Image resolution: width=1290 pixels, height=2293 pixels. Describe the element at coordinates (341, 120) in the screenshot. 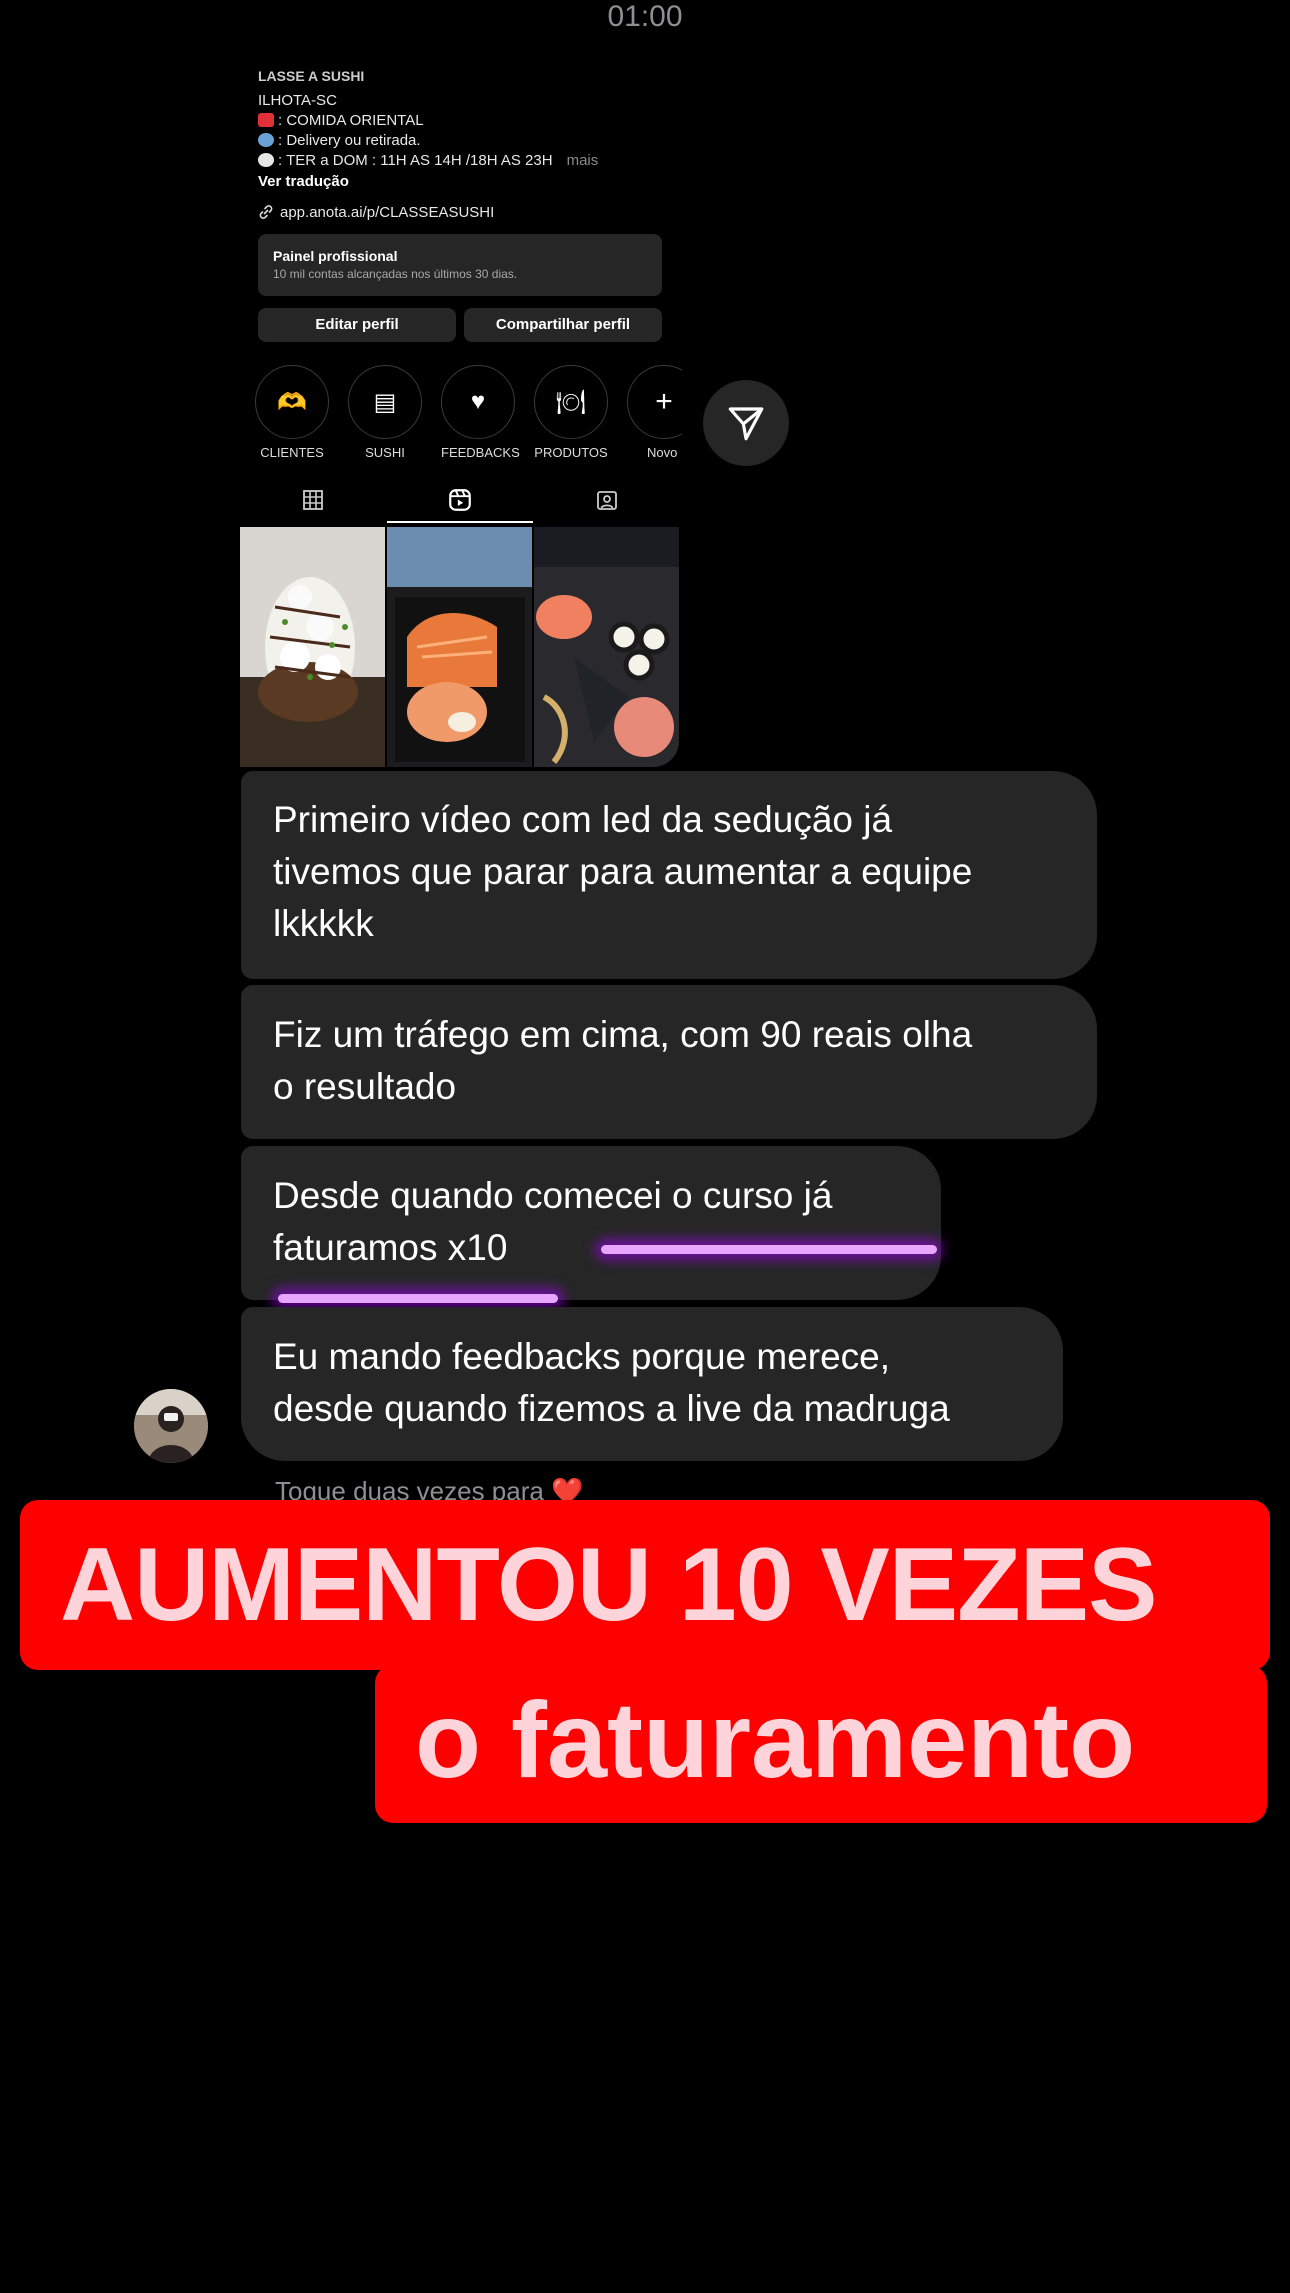

I see `bio-line-cuisine: : COMIDA ORIENTAL` at that location.